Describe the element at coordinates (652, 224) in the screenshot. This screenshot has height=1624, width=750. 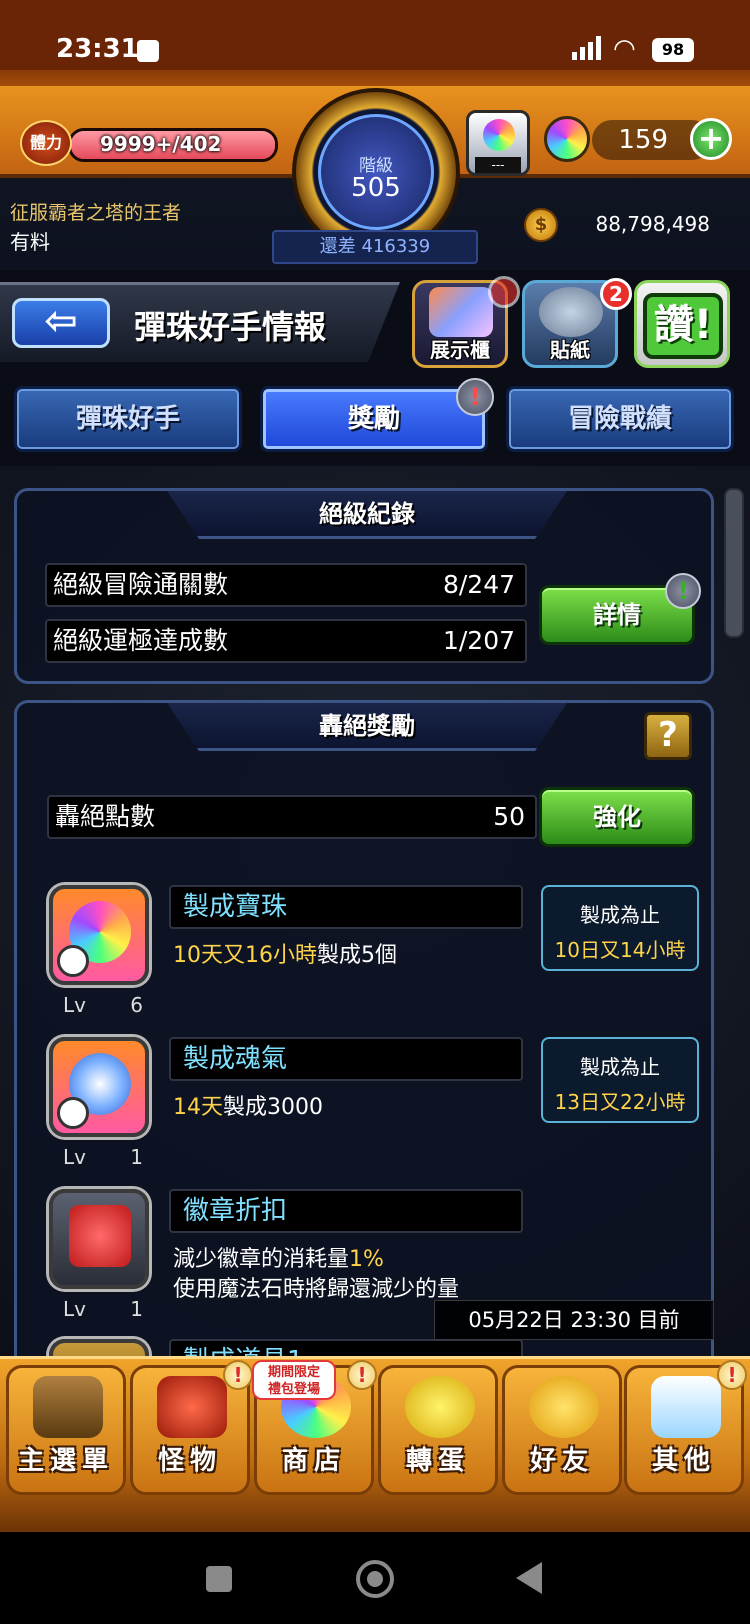
I see `coin-balance: 88,798,498` at that location.